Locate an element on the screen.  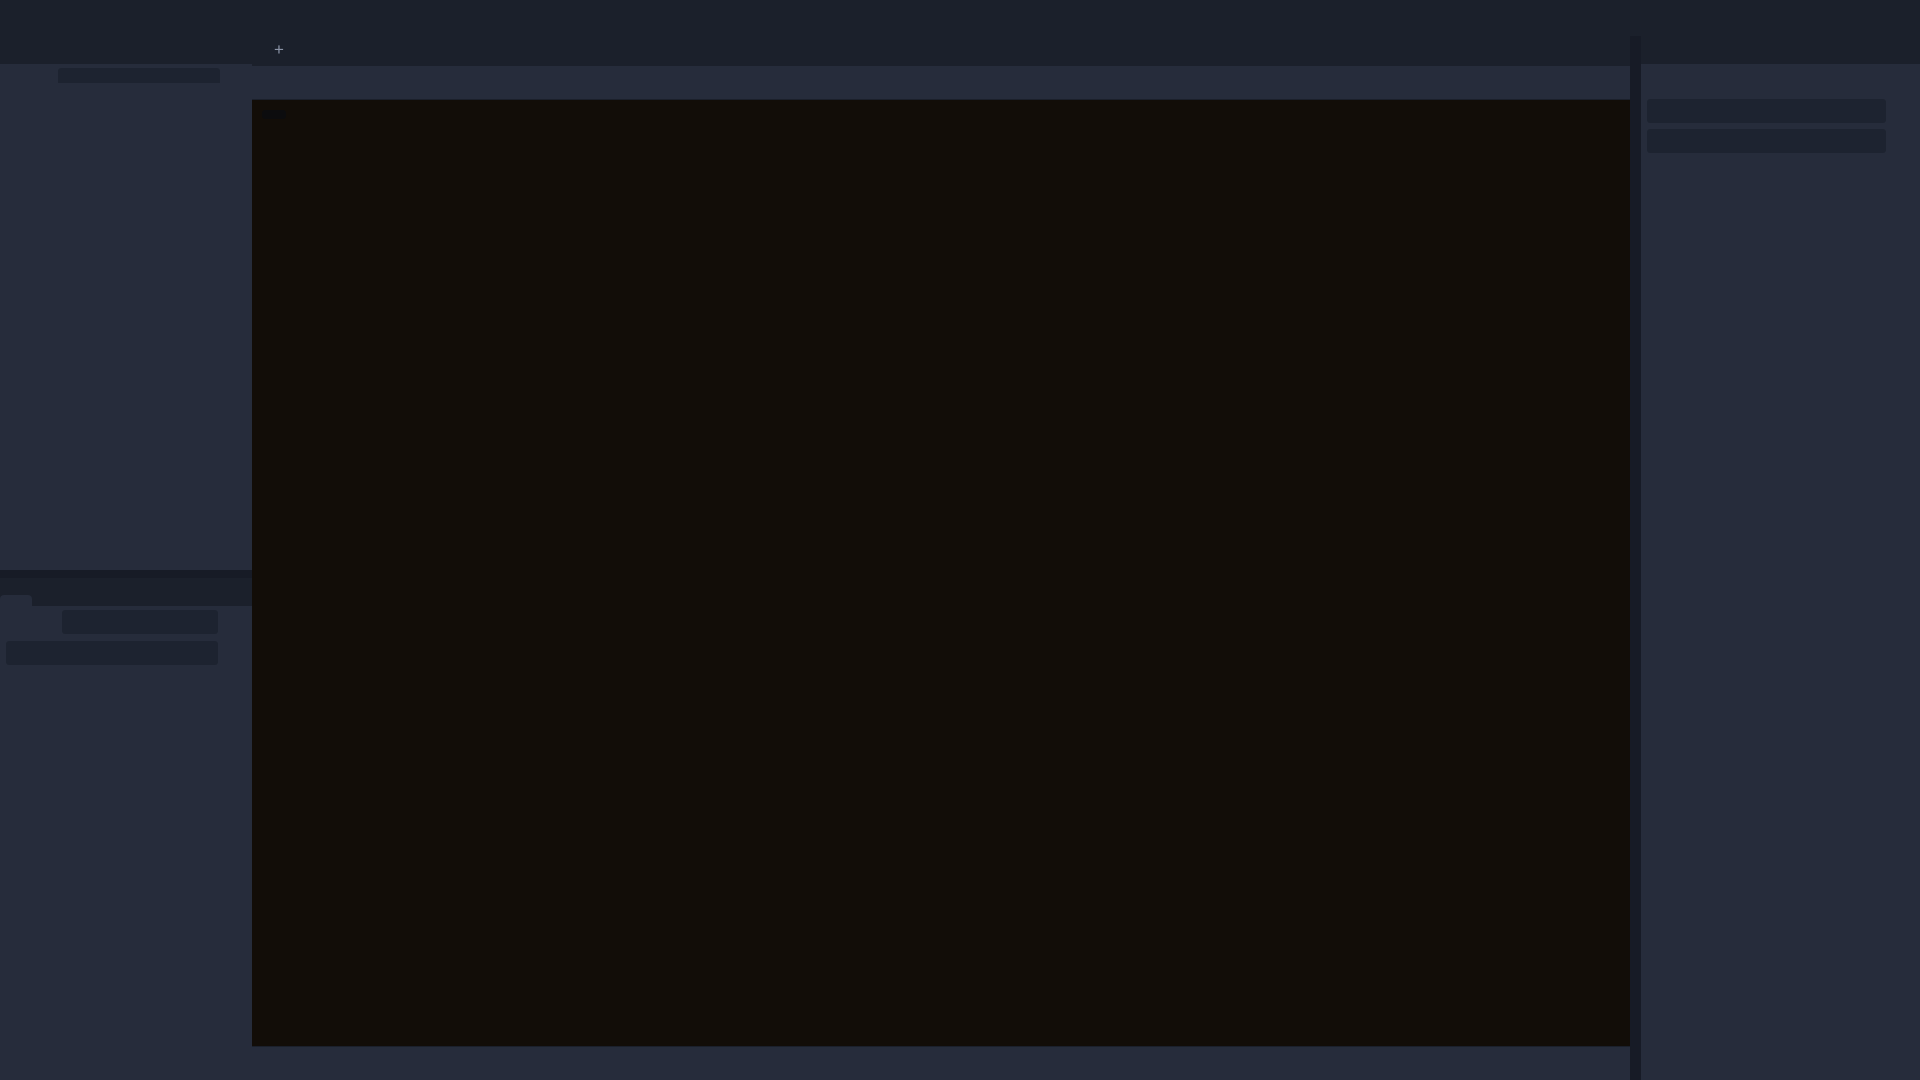
edited-node-row is located at coordinates (1780, 111).